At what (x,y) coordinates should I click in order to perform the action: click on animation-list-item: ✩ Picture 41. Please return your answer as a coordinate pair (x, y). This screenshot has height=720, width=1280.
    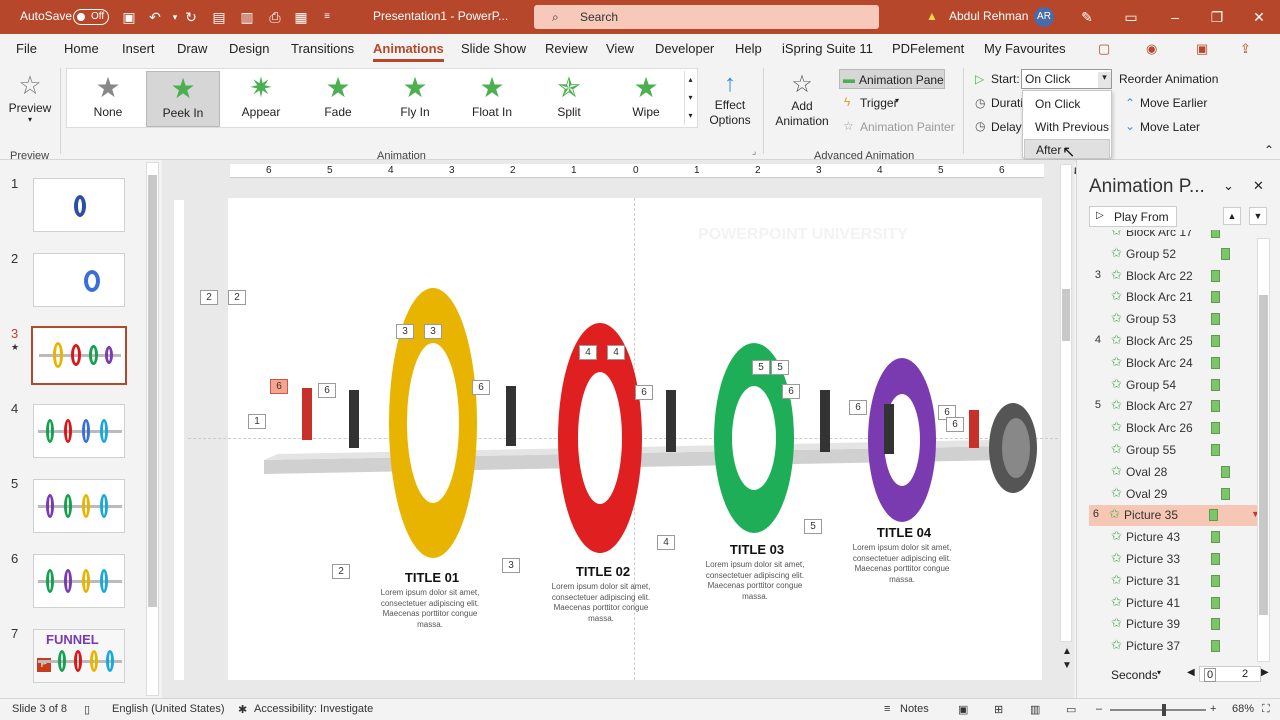
    Looking at the image, I should click on (1174, 603).